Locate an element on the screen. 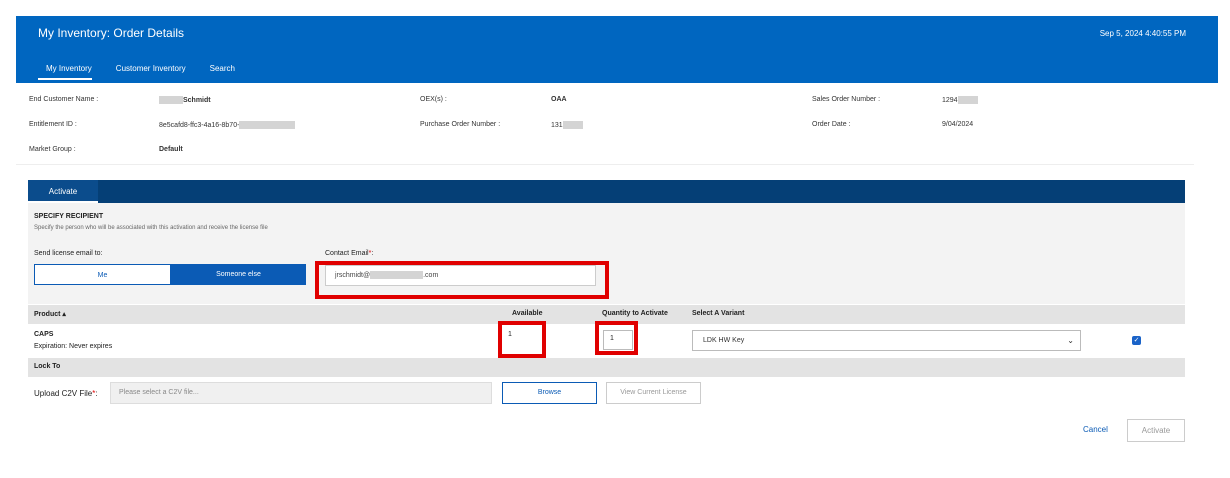 The image size is (1230, 478). end-customer-value: Schmidt is located at coordinates (185, 100).